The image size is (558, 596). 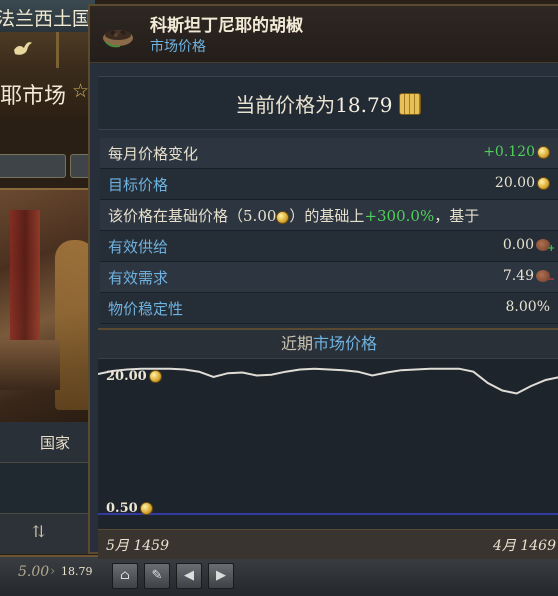 I want to click on effective-supply-value: 0.00 +, so click(x=528, y=245).